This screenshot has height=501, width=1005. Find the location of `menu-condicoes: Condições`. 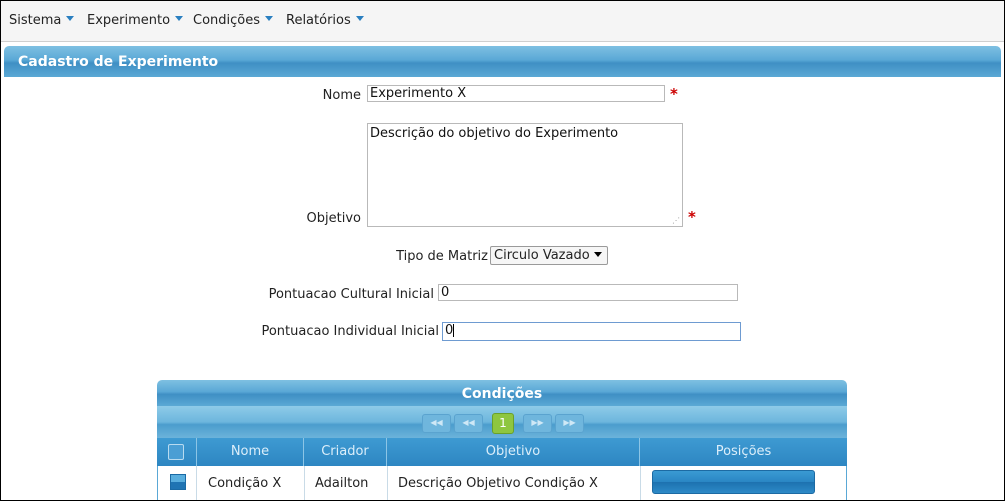

menu-condicoes: Condições is located at coordinates (233, 20).